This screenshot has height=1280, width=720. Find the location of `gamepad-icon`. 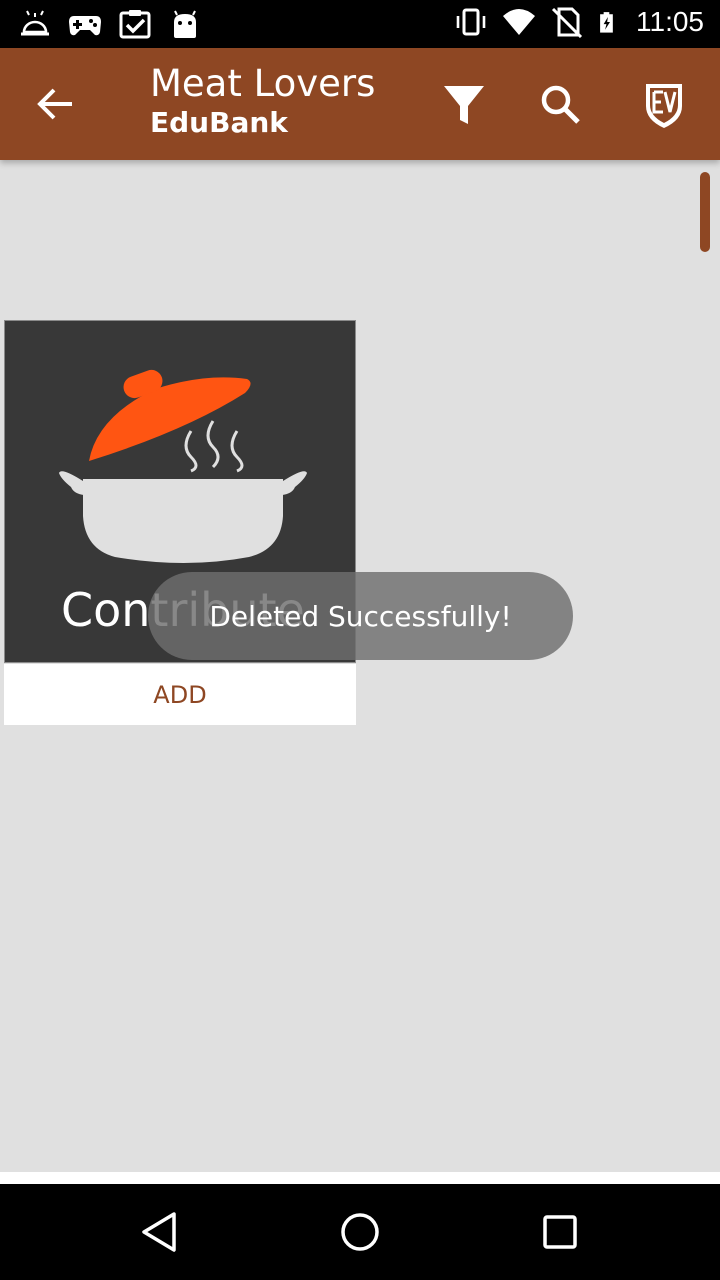

gamepad-icon is located at coordinates (85, 26).